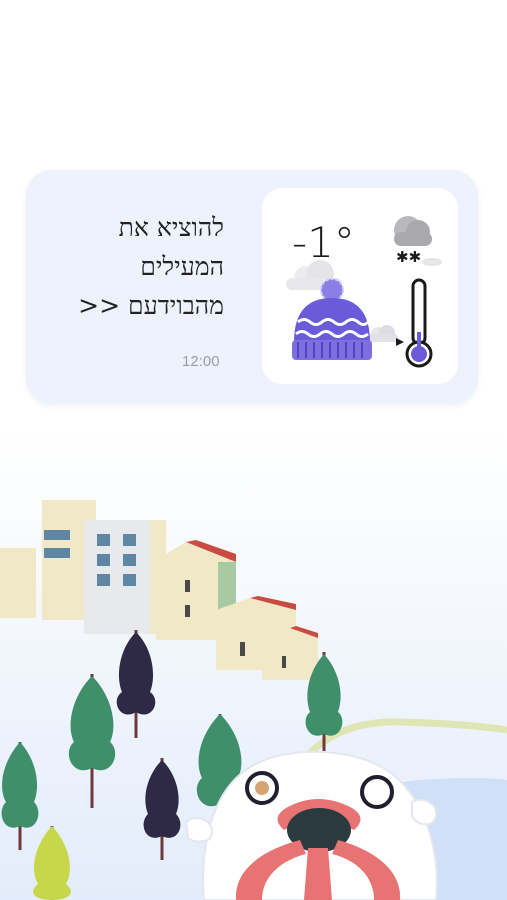 The image size is (507, 900). What do you see at coordinates (129, 266) in the screenshot?
I see `notification-message: להוציא את המעילים מהבוידעם <<` at bounding box center [129, 266].